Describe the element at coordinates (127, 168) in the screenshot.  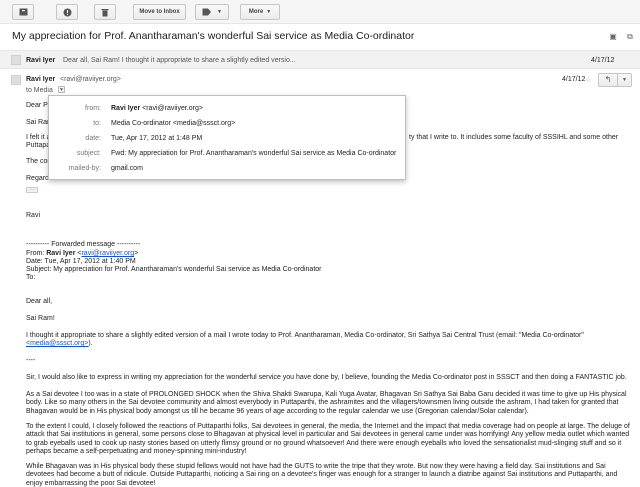
I see `popup-mailedby-value: gmail.com` at that location.